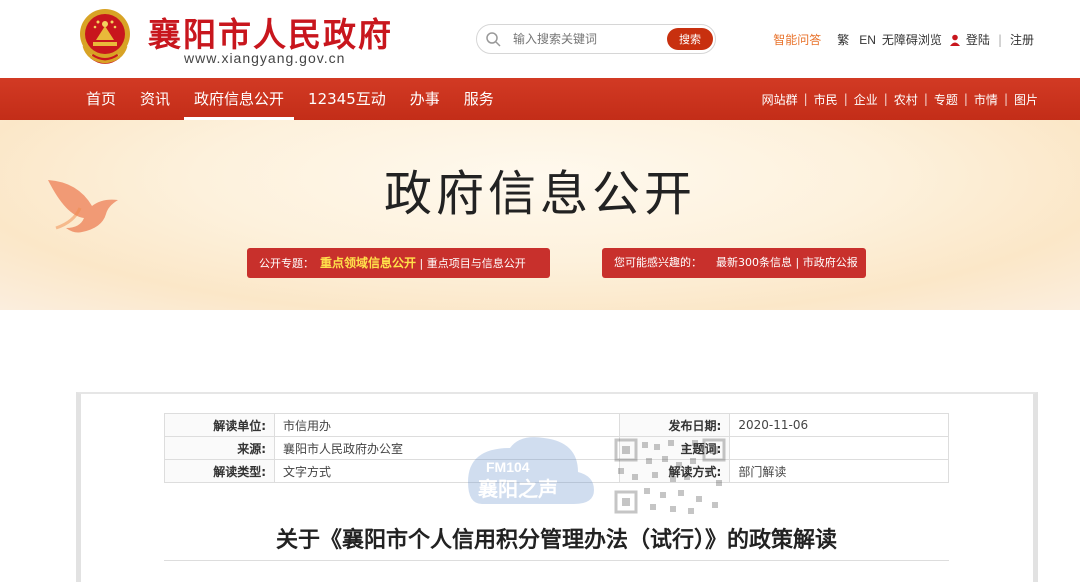 This screenshot has height=582, width=1080. Describe the element at coordinates (670, 476) in the screenshot. I see `qr-code-watermark` at that location.